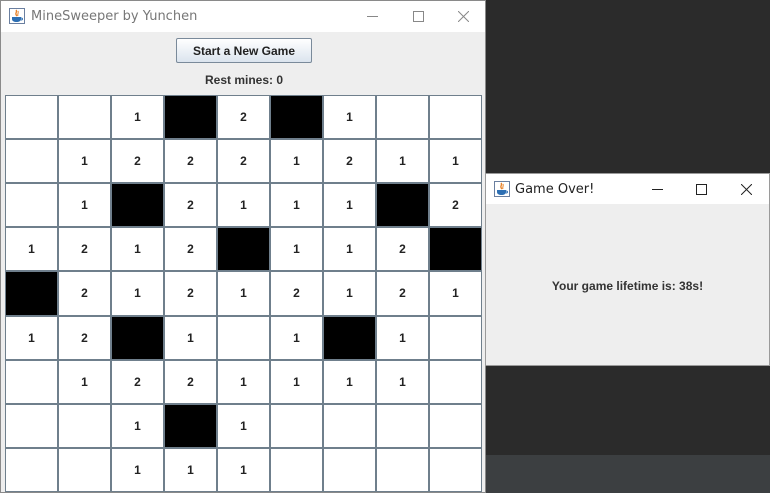 This screenshot has width=770, height=493. What do you see at coordinates (243, 16) in the screenshot?
I see `main-titlebar: MineSweeper by Yunchen` at bounding box center [243, 16].